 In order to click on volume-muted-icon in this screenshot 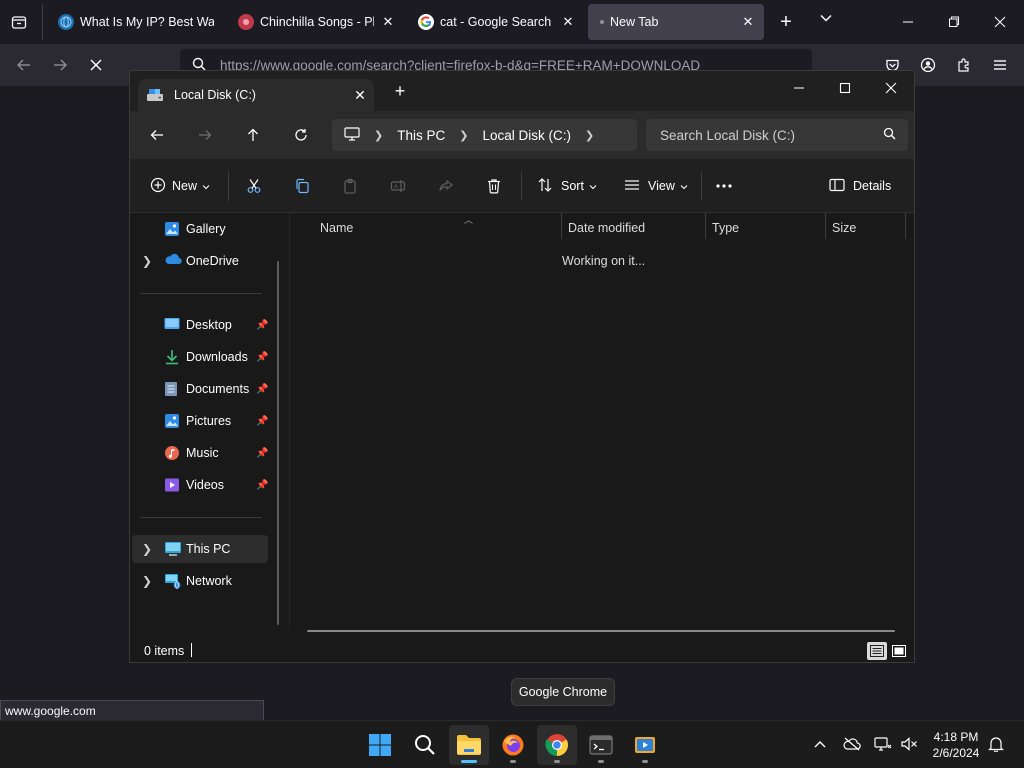, I will do `click(909, 744)`.